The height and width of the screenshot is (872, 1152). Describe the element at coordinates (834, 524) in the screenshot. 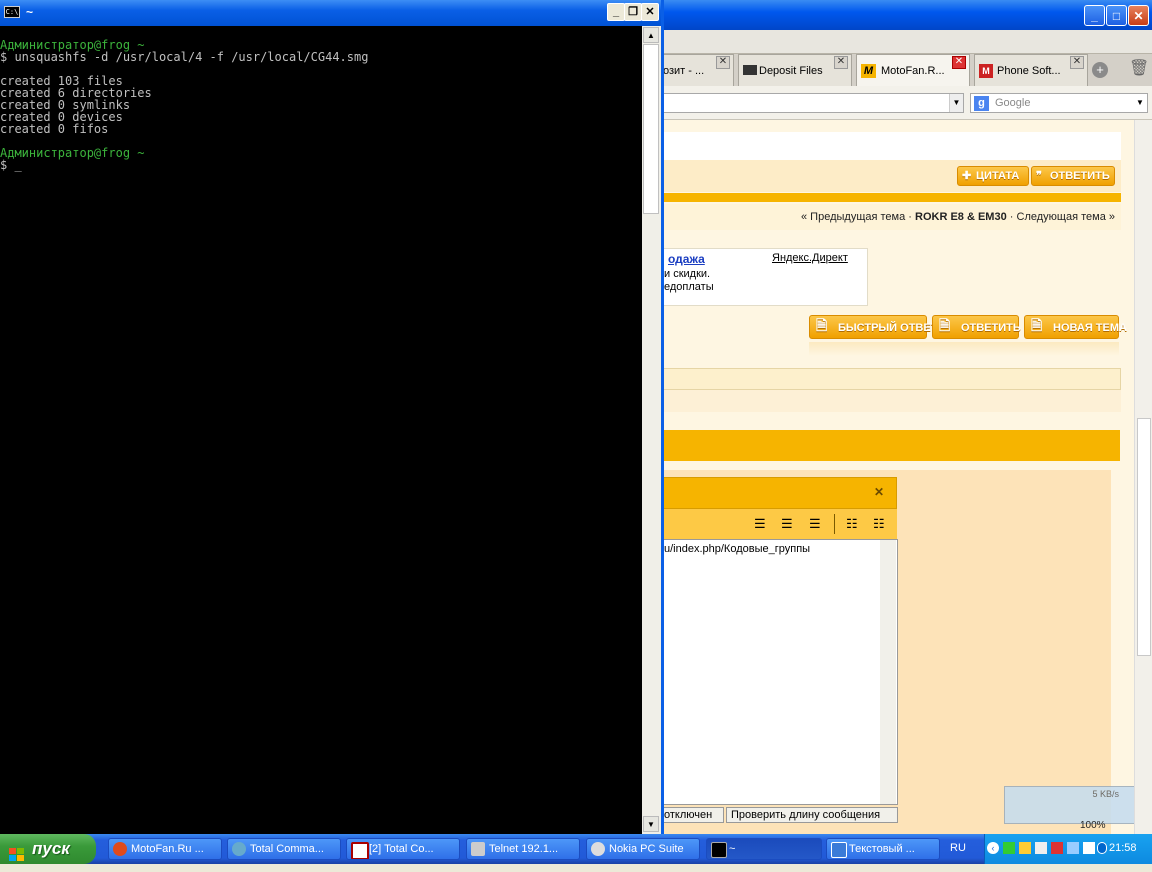

I see `toolbar-divider` at that location.